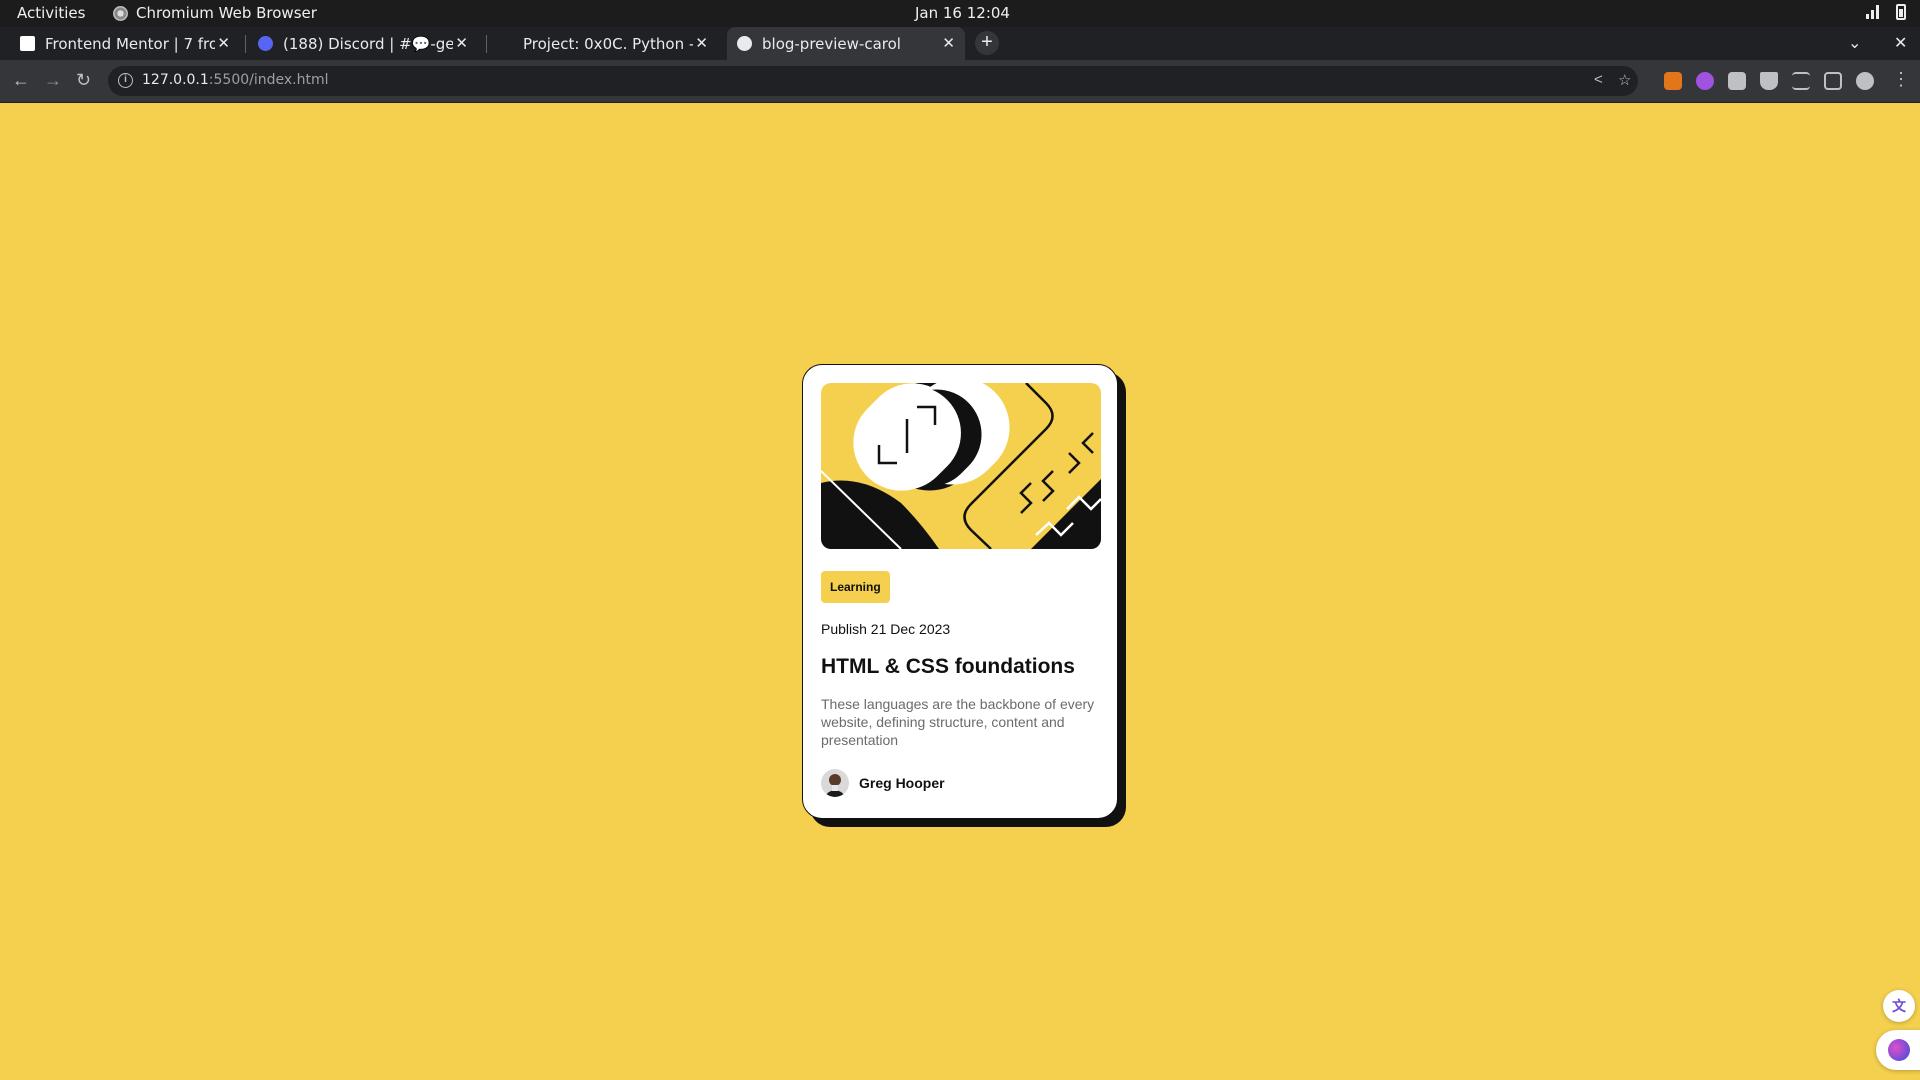 This screenshot has width=1920, height=1080. Describe the element at coordinates (960, 667) in the screenshot. I see `card-title: HTML & CSS foundations` at that location.